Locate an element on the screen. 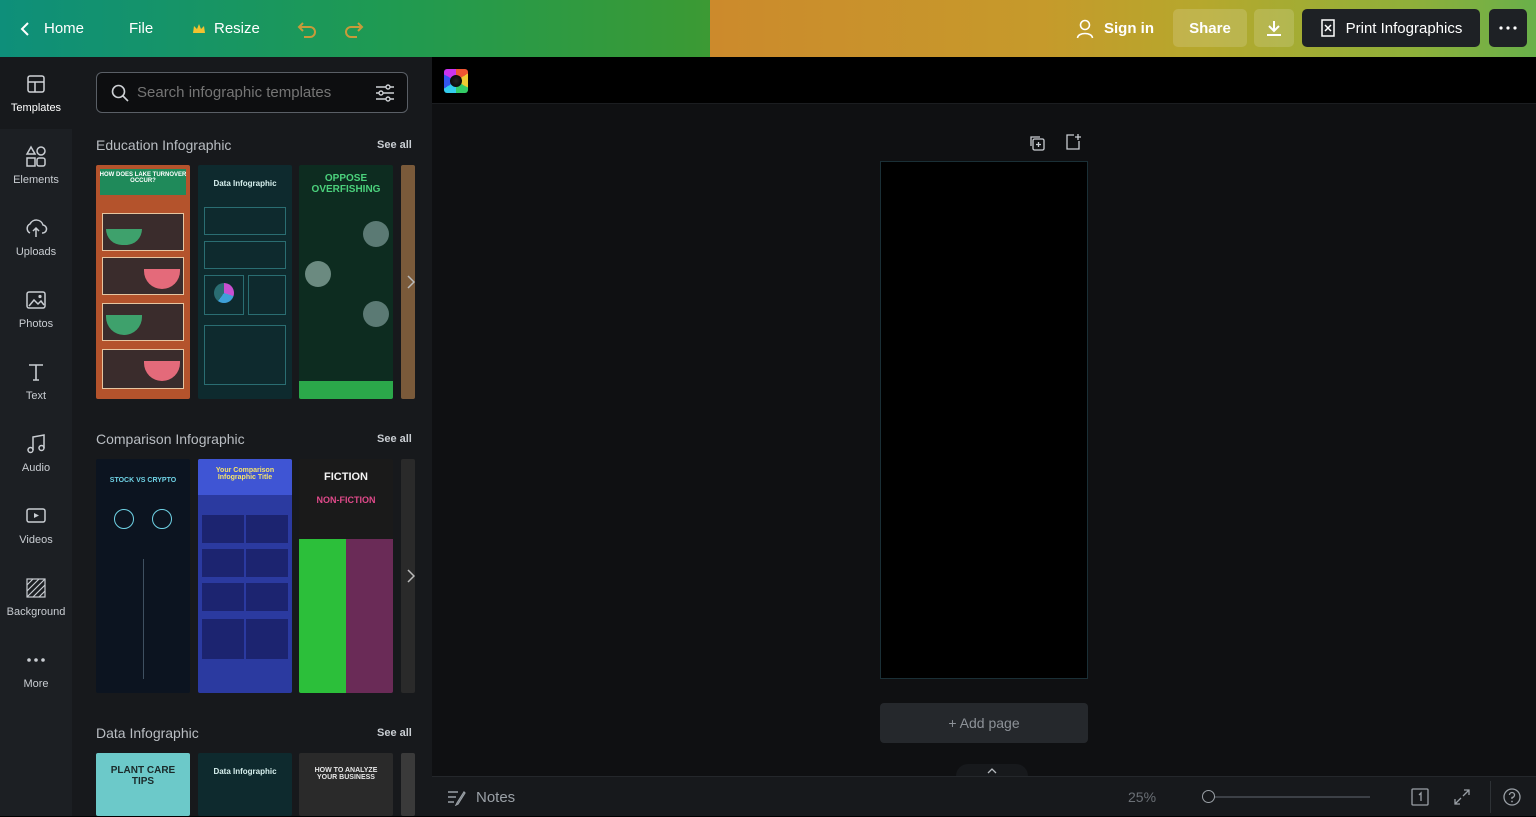  thumb-title: Your Comparison Infographic Title is located at coordinates (245, 474).